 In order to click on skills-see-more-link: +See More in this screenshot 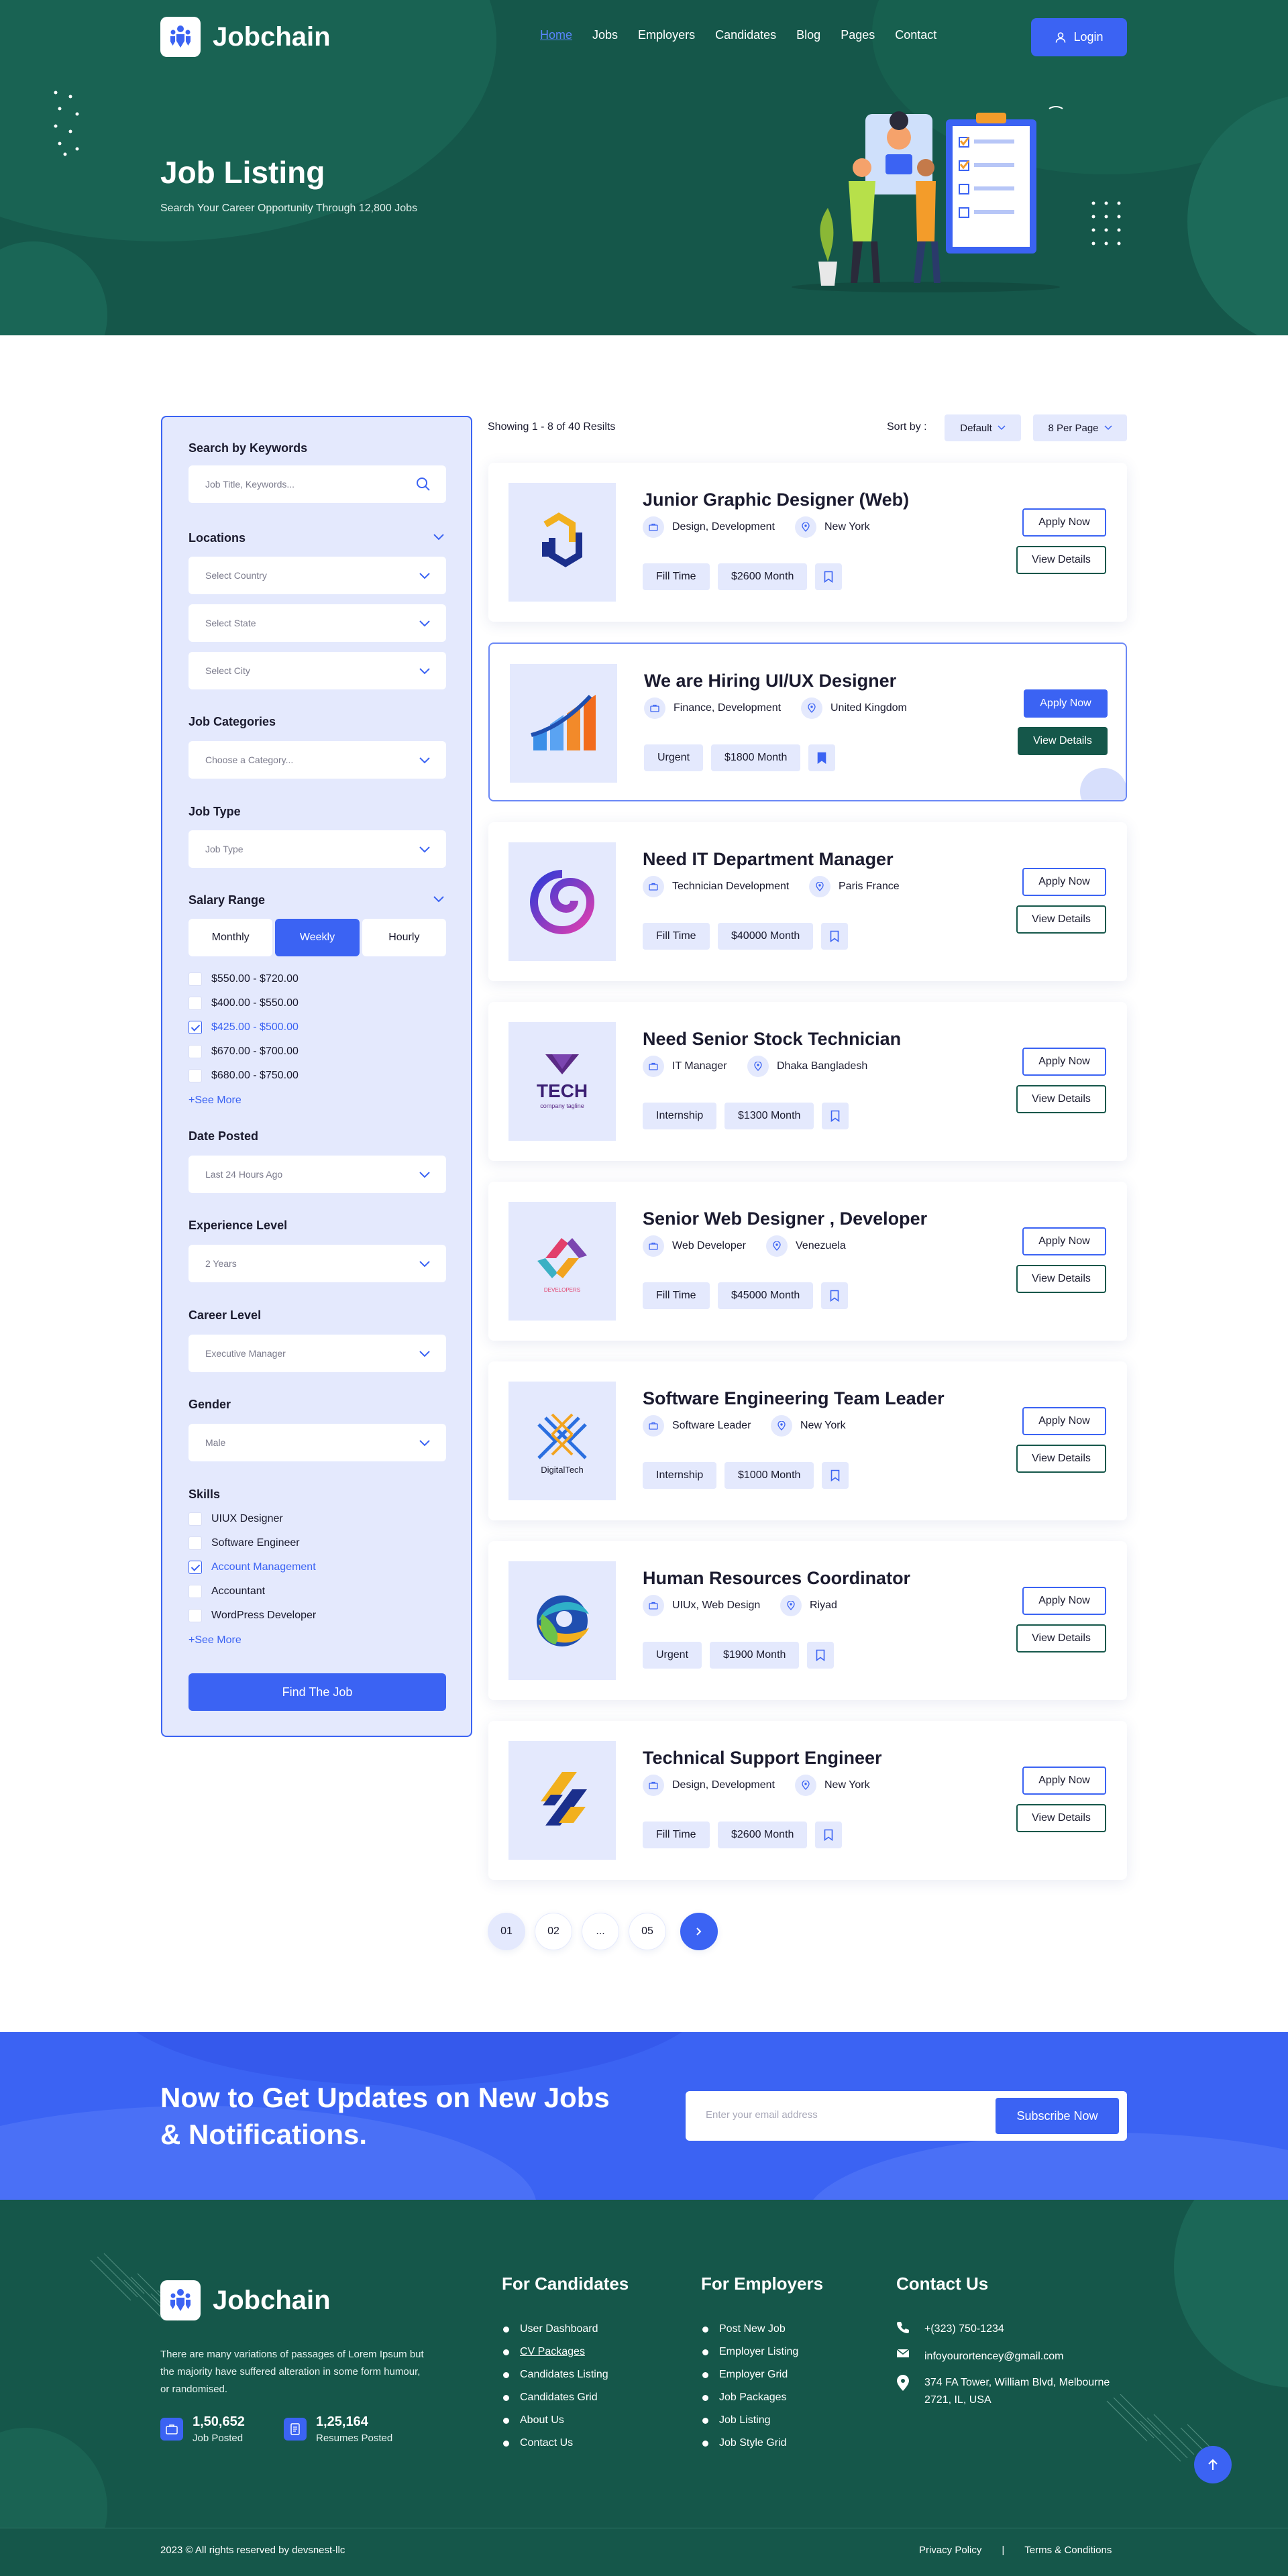, I will do `click(215, 1640)`.